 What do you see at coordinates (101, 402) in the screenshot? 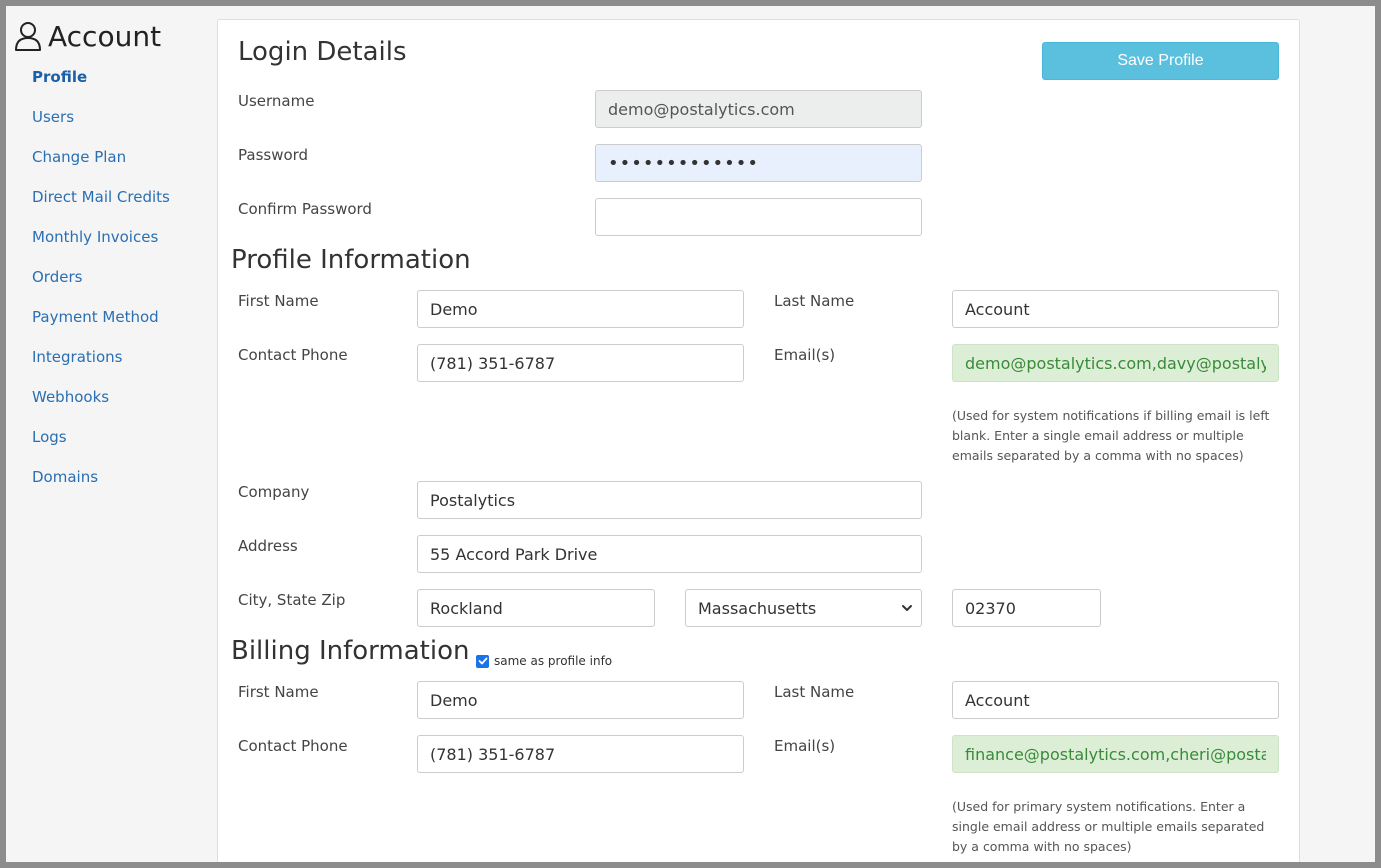
I see `sidebar-item-webhooks: Webhooks` at bounding box center [101, 402].